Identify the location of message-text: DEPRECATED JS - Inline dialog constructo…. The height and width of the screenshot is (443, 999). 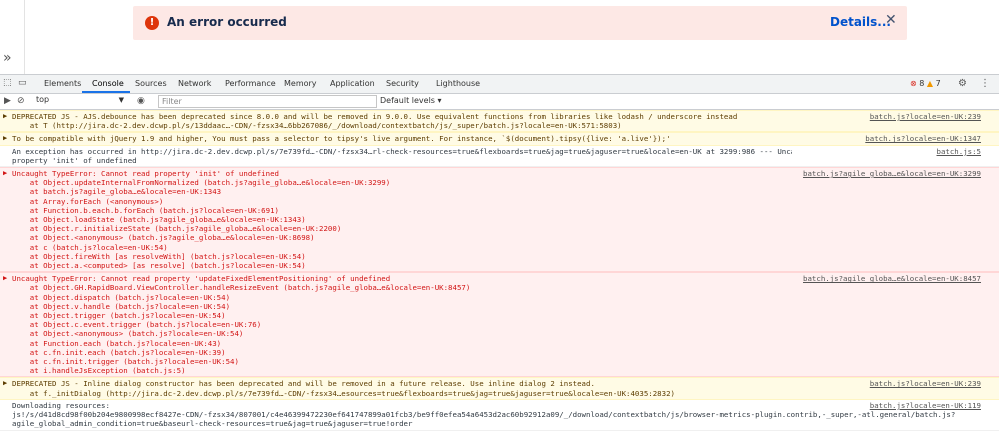
(303, 384).